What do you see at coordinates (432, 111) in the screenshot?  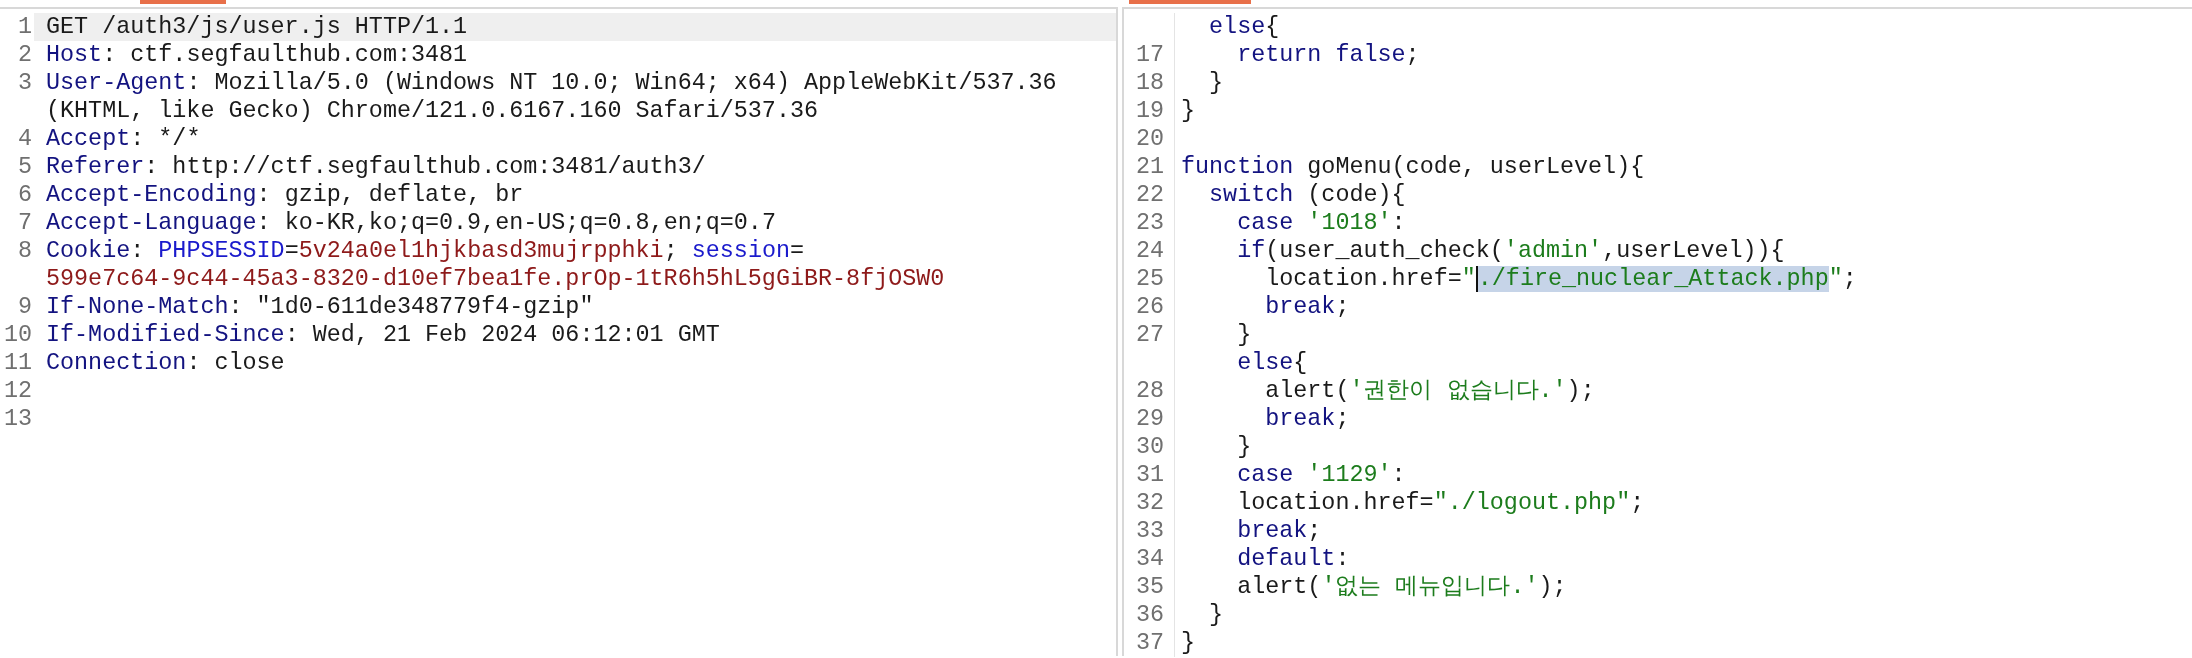 I see `code-line: (KHTML, like Gecko) Chrome/121.0.6167.160 Safari/537.36` at bounding box center [432, 111].